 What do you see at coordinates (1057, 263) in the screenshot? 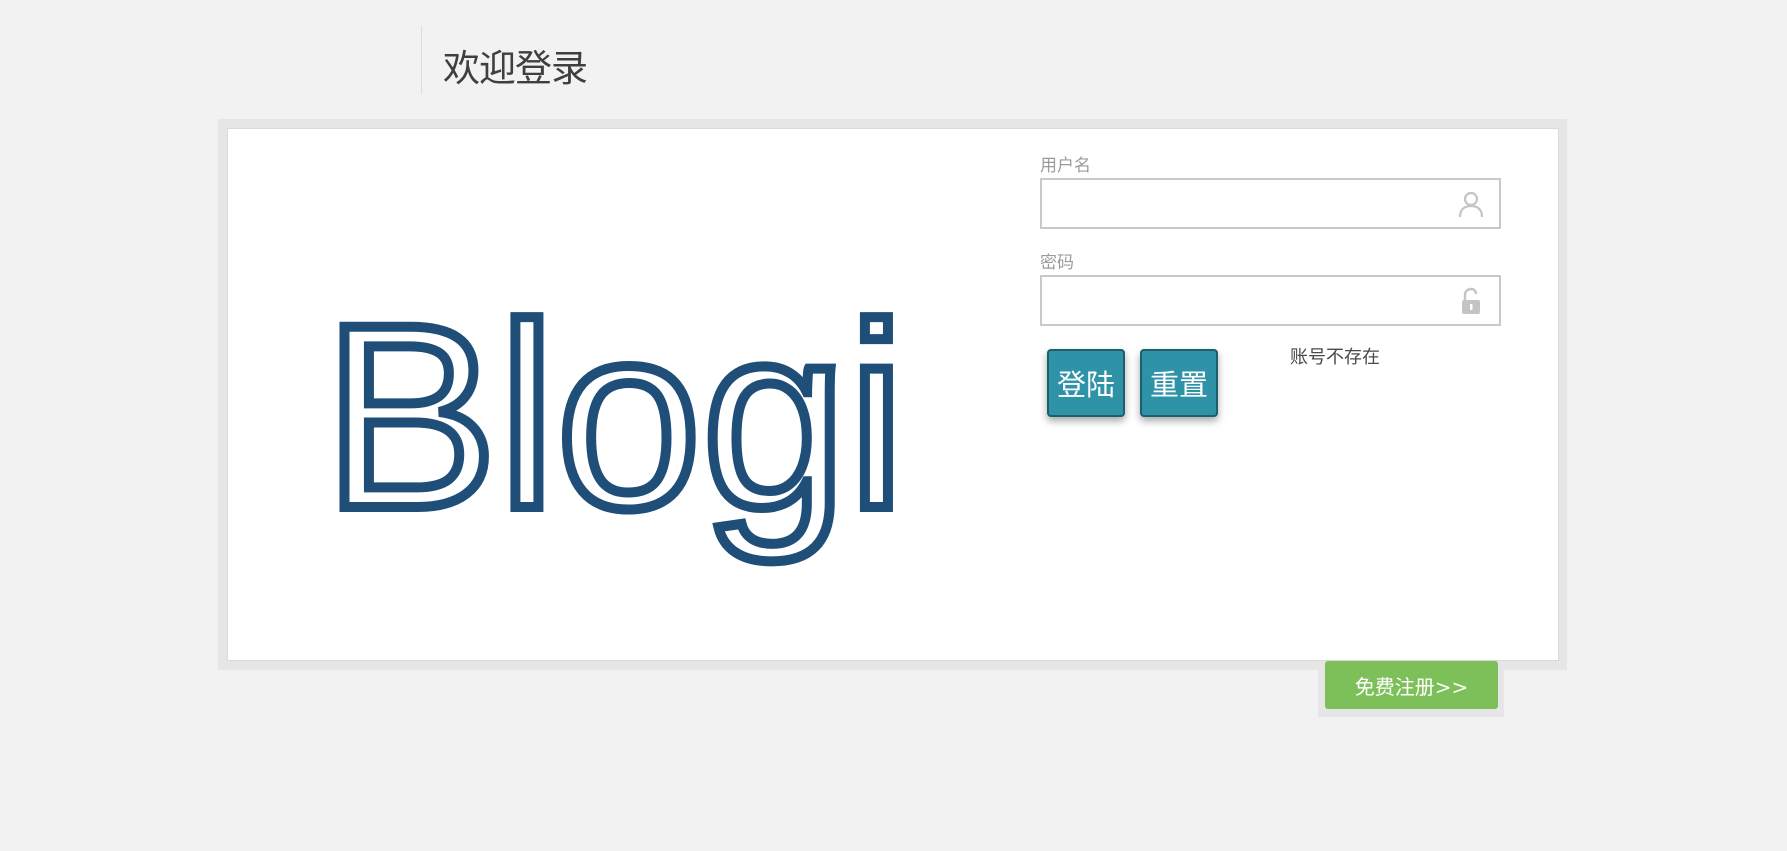
I see `password-label: 密码` at bounding box center [1057, 263].